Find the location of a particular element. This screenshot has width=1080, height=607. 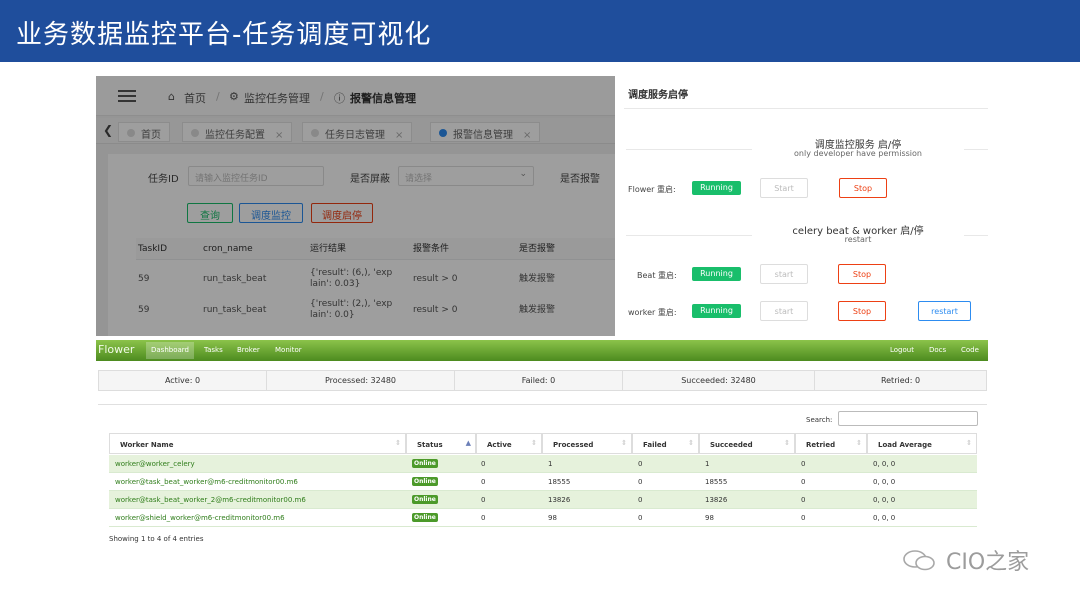

beat-running-badge: Running is located at coordinates (716, 274).